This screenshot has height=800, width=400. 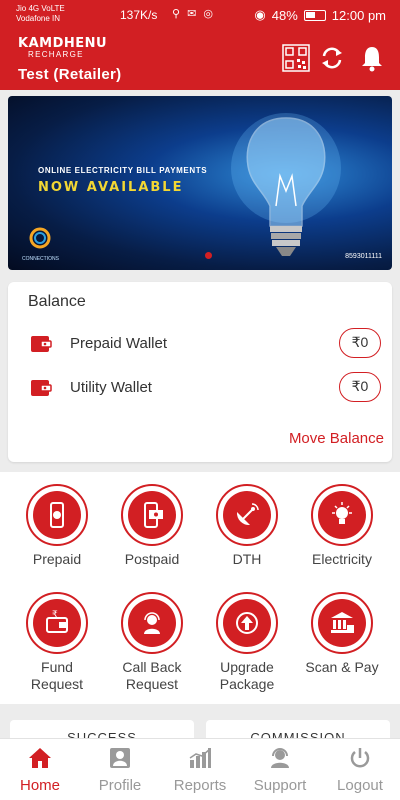 What do you see at coordinates (372, 58) in the screenshot?
I see `notification-bell-icon` at bounding box center [372, 58].